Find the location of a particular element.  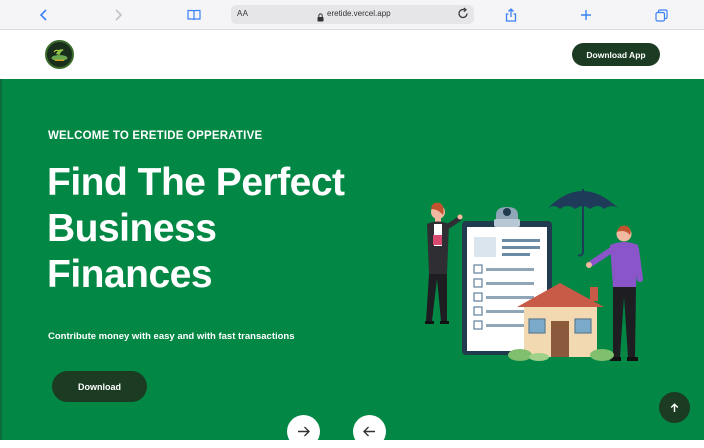

scroll-to-top-button is located at coordinates (674, 407).